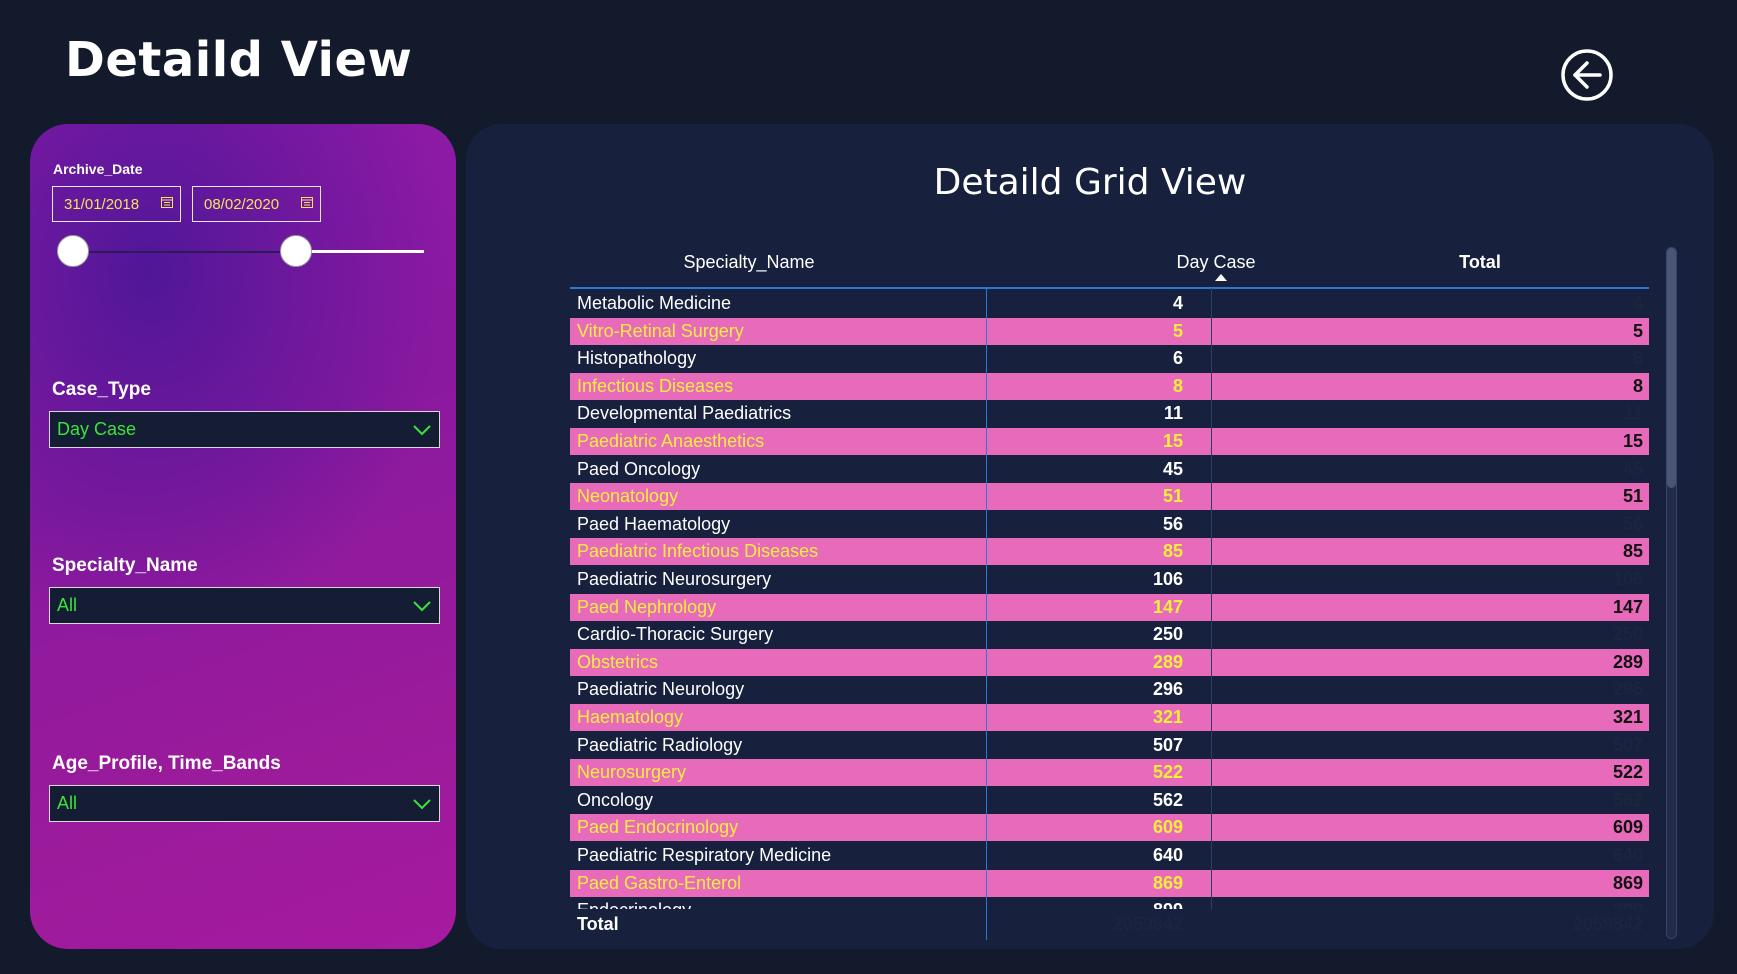 The width and height of the screenshot is (1737, 974). I want to click on case-type-dropdown: Day Case, so click(244, 429).